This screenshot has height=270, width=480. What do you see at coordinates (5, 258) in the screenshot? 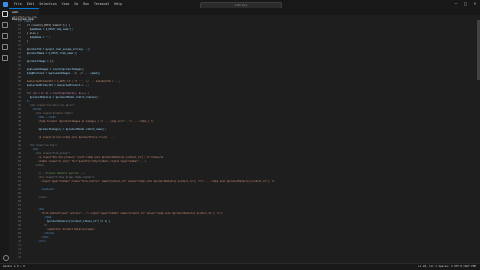
I see `account-icon` at bounding box center [5, 258].